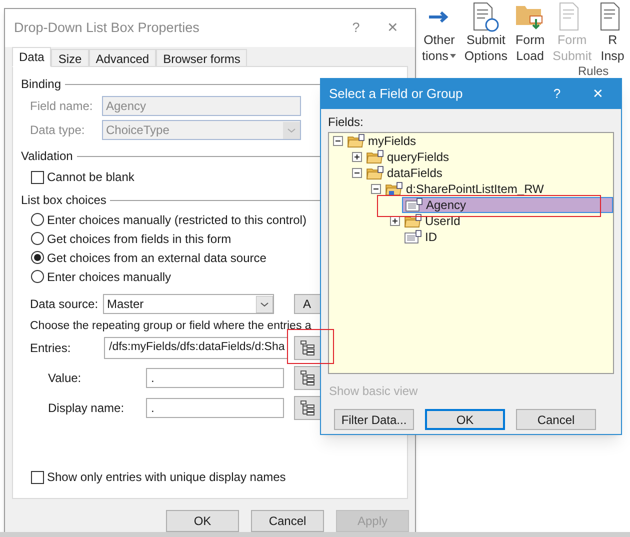  I want to click on field-name-field: Agency, so click(201, 106).